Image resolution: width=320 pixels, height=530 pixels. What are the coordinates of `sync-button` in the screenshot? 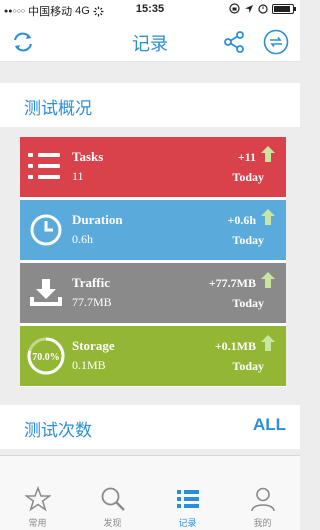 It's located at (276, 42).